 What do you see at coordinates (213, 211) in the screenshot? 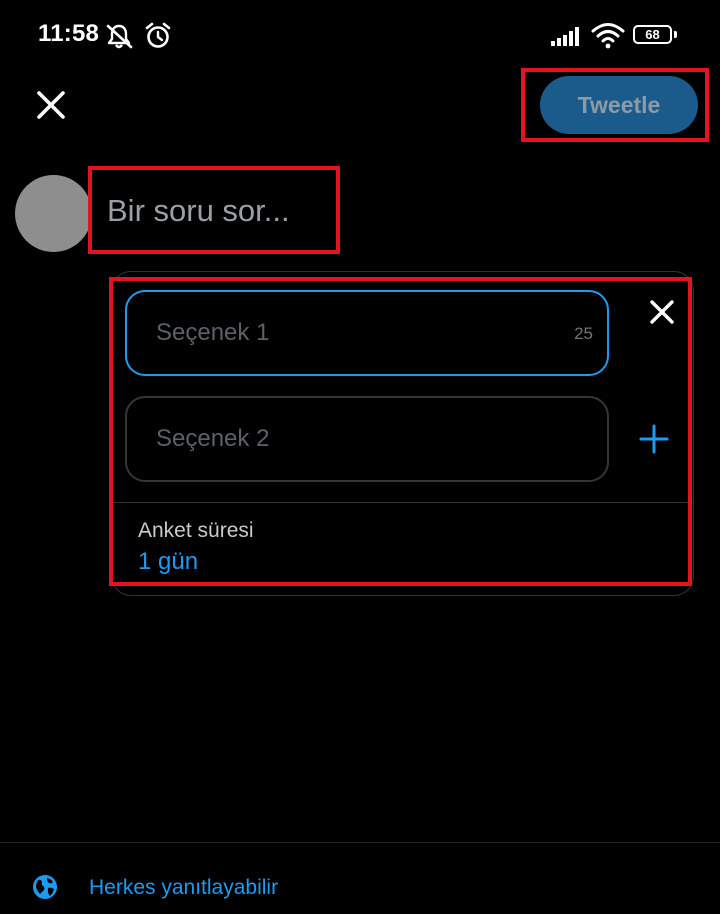
I see `poll-question-input` at bounding box center [213, 211].